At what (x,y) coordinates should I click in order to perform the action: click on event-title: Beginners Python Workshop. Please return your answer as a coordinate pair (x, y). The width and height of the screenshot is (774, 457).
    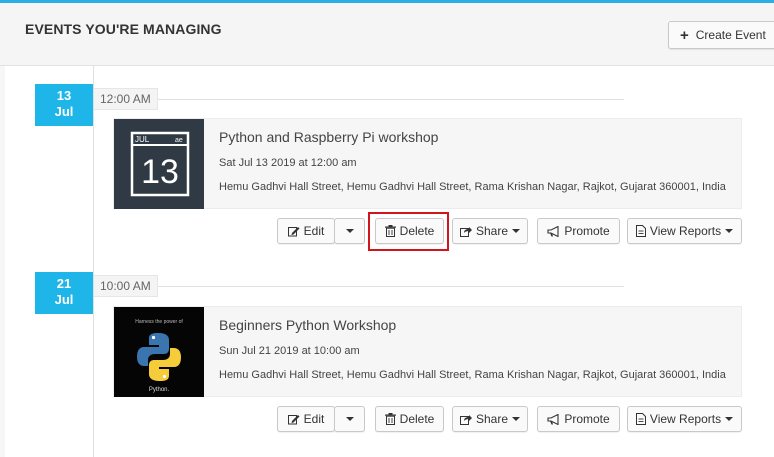
    Looking at the image, I should click on (307, 325).